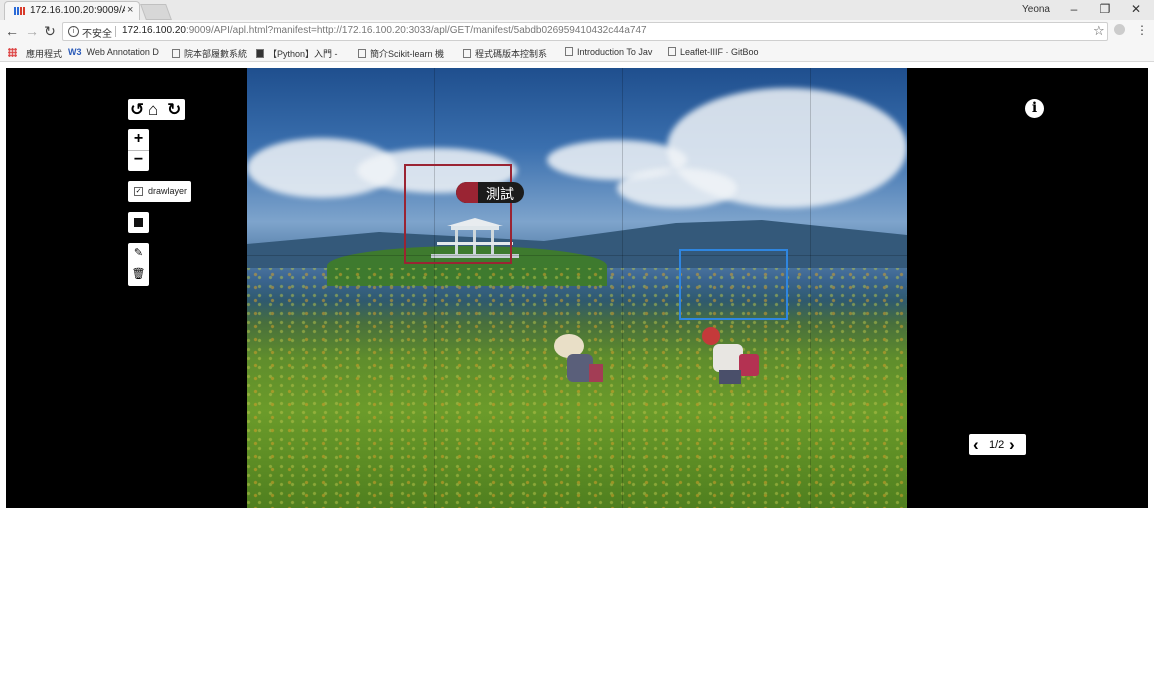 The image size is (1154, 694). What do you see at coordinates (569, 51) in the screenshot?
I see `doc-icon` at bounding box center [569, 51].